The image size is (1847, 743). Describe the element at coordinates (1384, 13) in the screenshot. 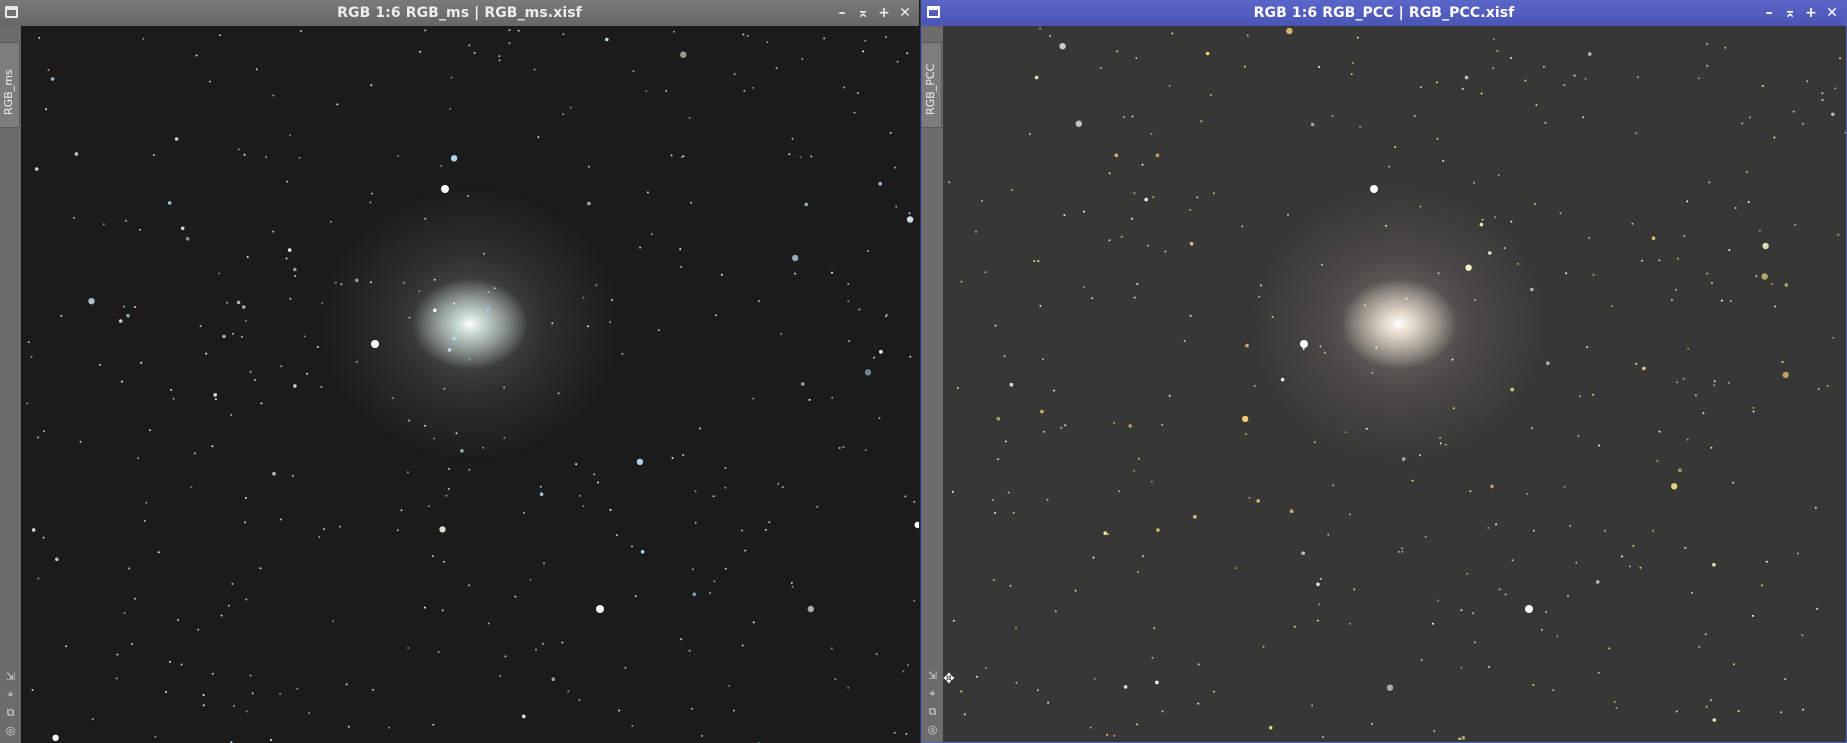

I see `window-titlebar: RGB 1:6 RGB_PCC | RGB_PCC.xisf – ⌅ + ✕` at that location.